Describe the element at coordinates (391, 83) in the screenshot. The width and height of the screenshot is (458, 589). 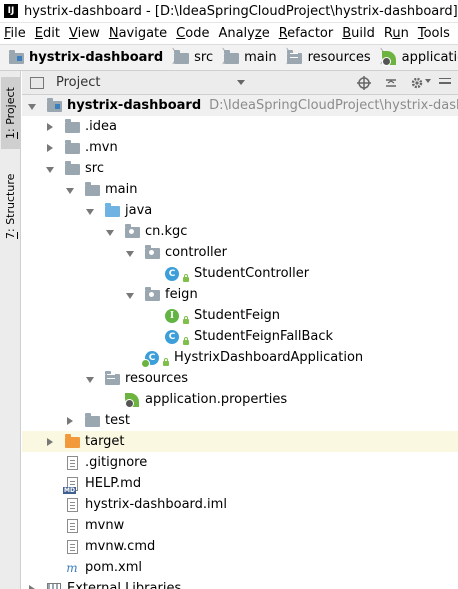
I see `collapse-all-icon` at that location.